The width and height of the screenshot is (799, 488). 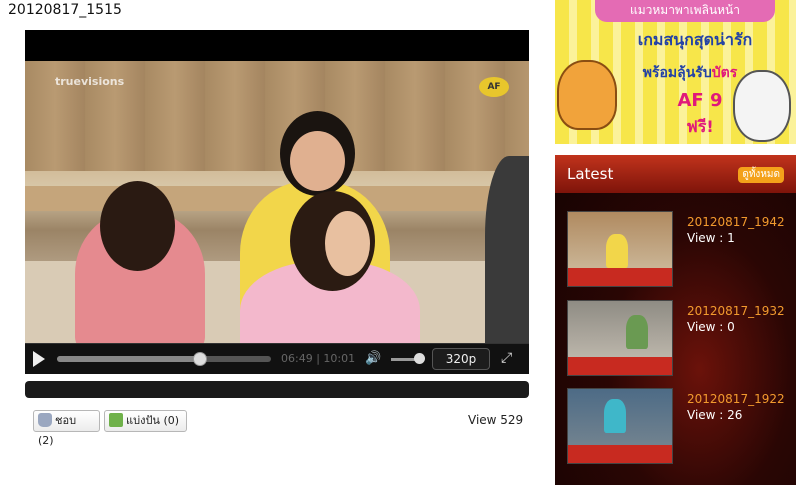 I want to click on latest-item-title: 20120817_1942, so click(x=736, y=222).